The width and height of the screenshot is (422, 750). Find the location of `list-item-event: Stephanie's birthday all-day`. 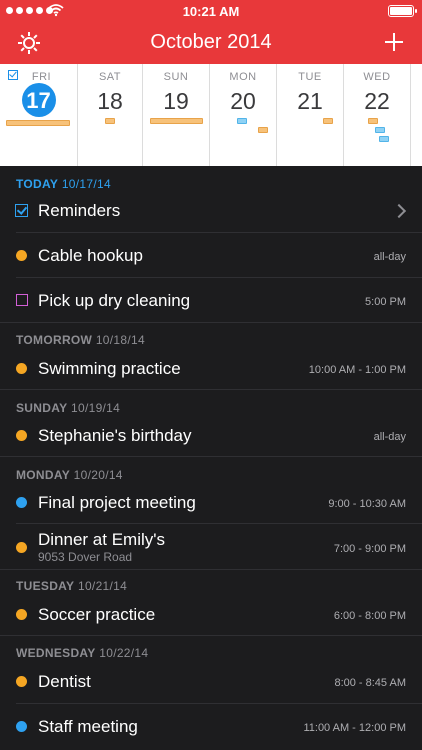

list-item-event: Stephanie's birthday all-day is located at coordinates (211, 435).